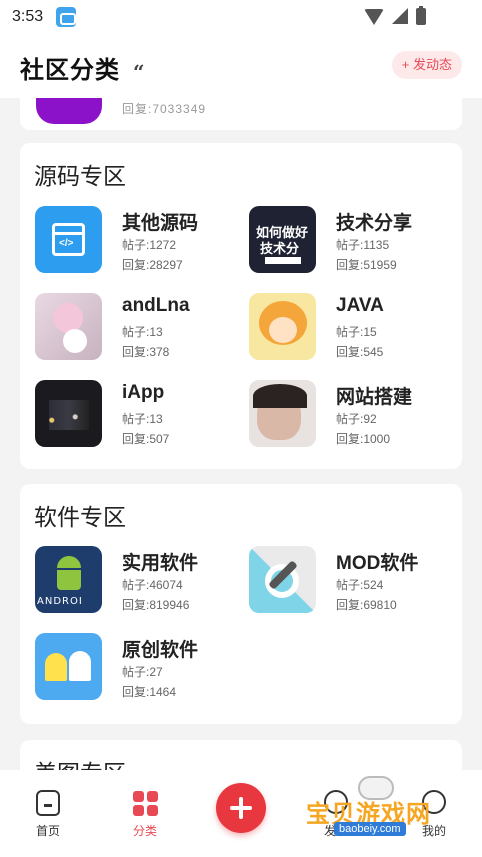 Image resolution: width=482 pixels, height=857 pixels. I want to click on category-item: </> 其他源码 帖子:1272 回复:28297, so click(135, 240).